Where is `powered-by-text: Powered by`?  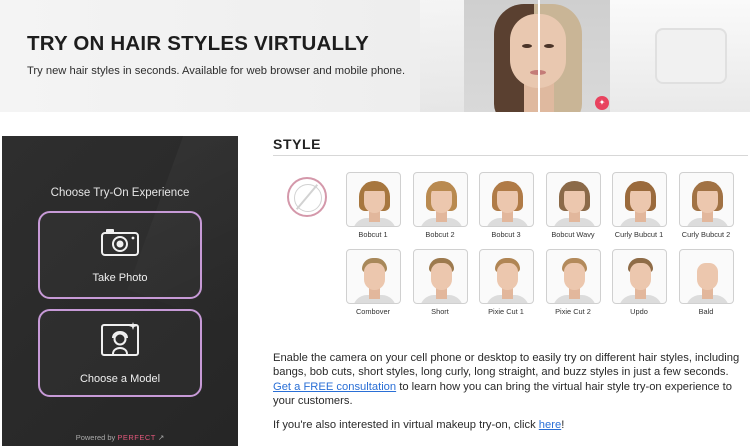 powered-by-text: Powered by is located at coordinates (95, 437).